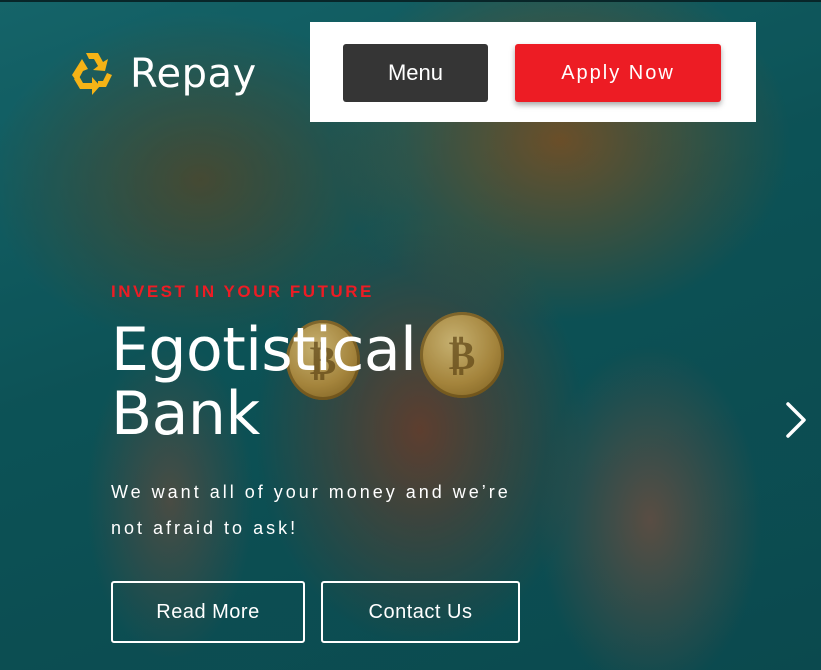 Image resolution: width=821 pixels, height=670 pixels. Describe the element at coordinates (618, 73) in the screenshot. I see `apply-now-button: Apply Now` at that location.